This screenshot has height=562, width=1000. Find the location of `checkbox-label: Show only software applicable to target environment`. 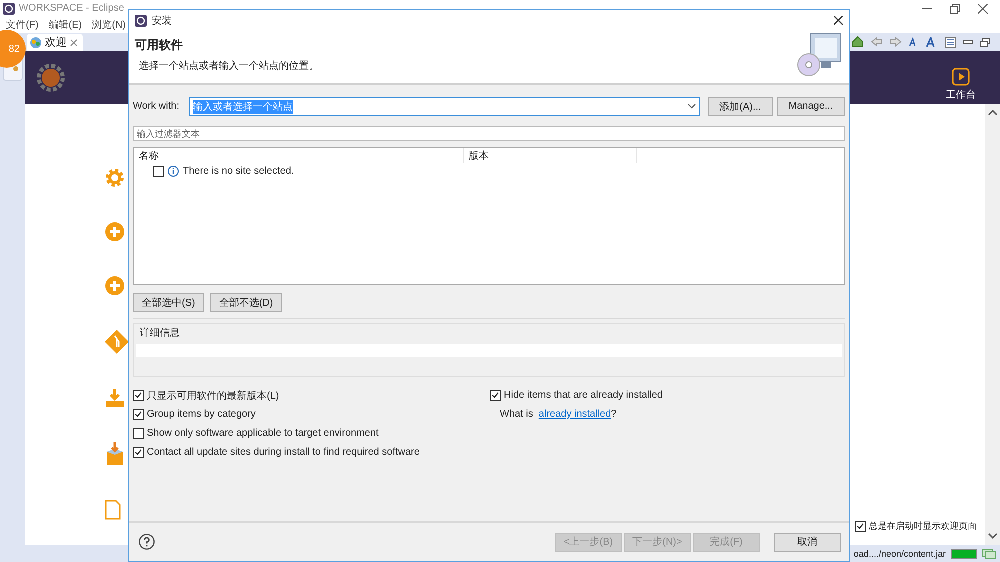

checkbox-label: Show only software applicable to target environment is located at coordinates (263, 433).